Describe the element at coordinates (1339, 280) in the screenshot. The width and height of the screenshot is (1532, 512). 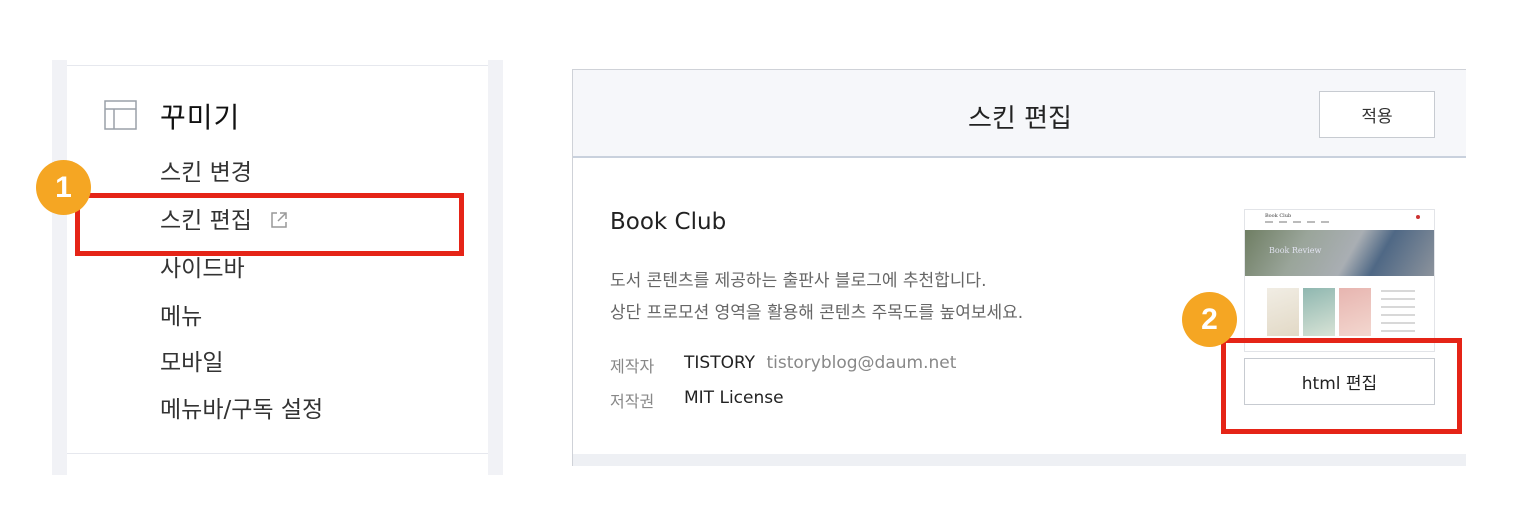
I see `skin-thumbnail: Book Club Book Review` at that location.